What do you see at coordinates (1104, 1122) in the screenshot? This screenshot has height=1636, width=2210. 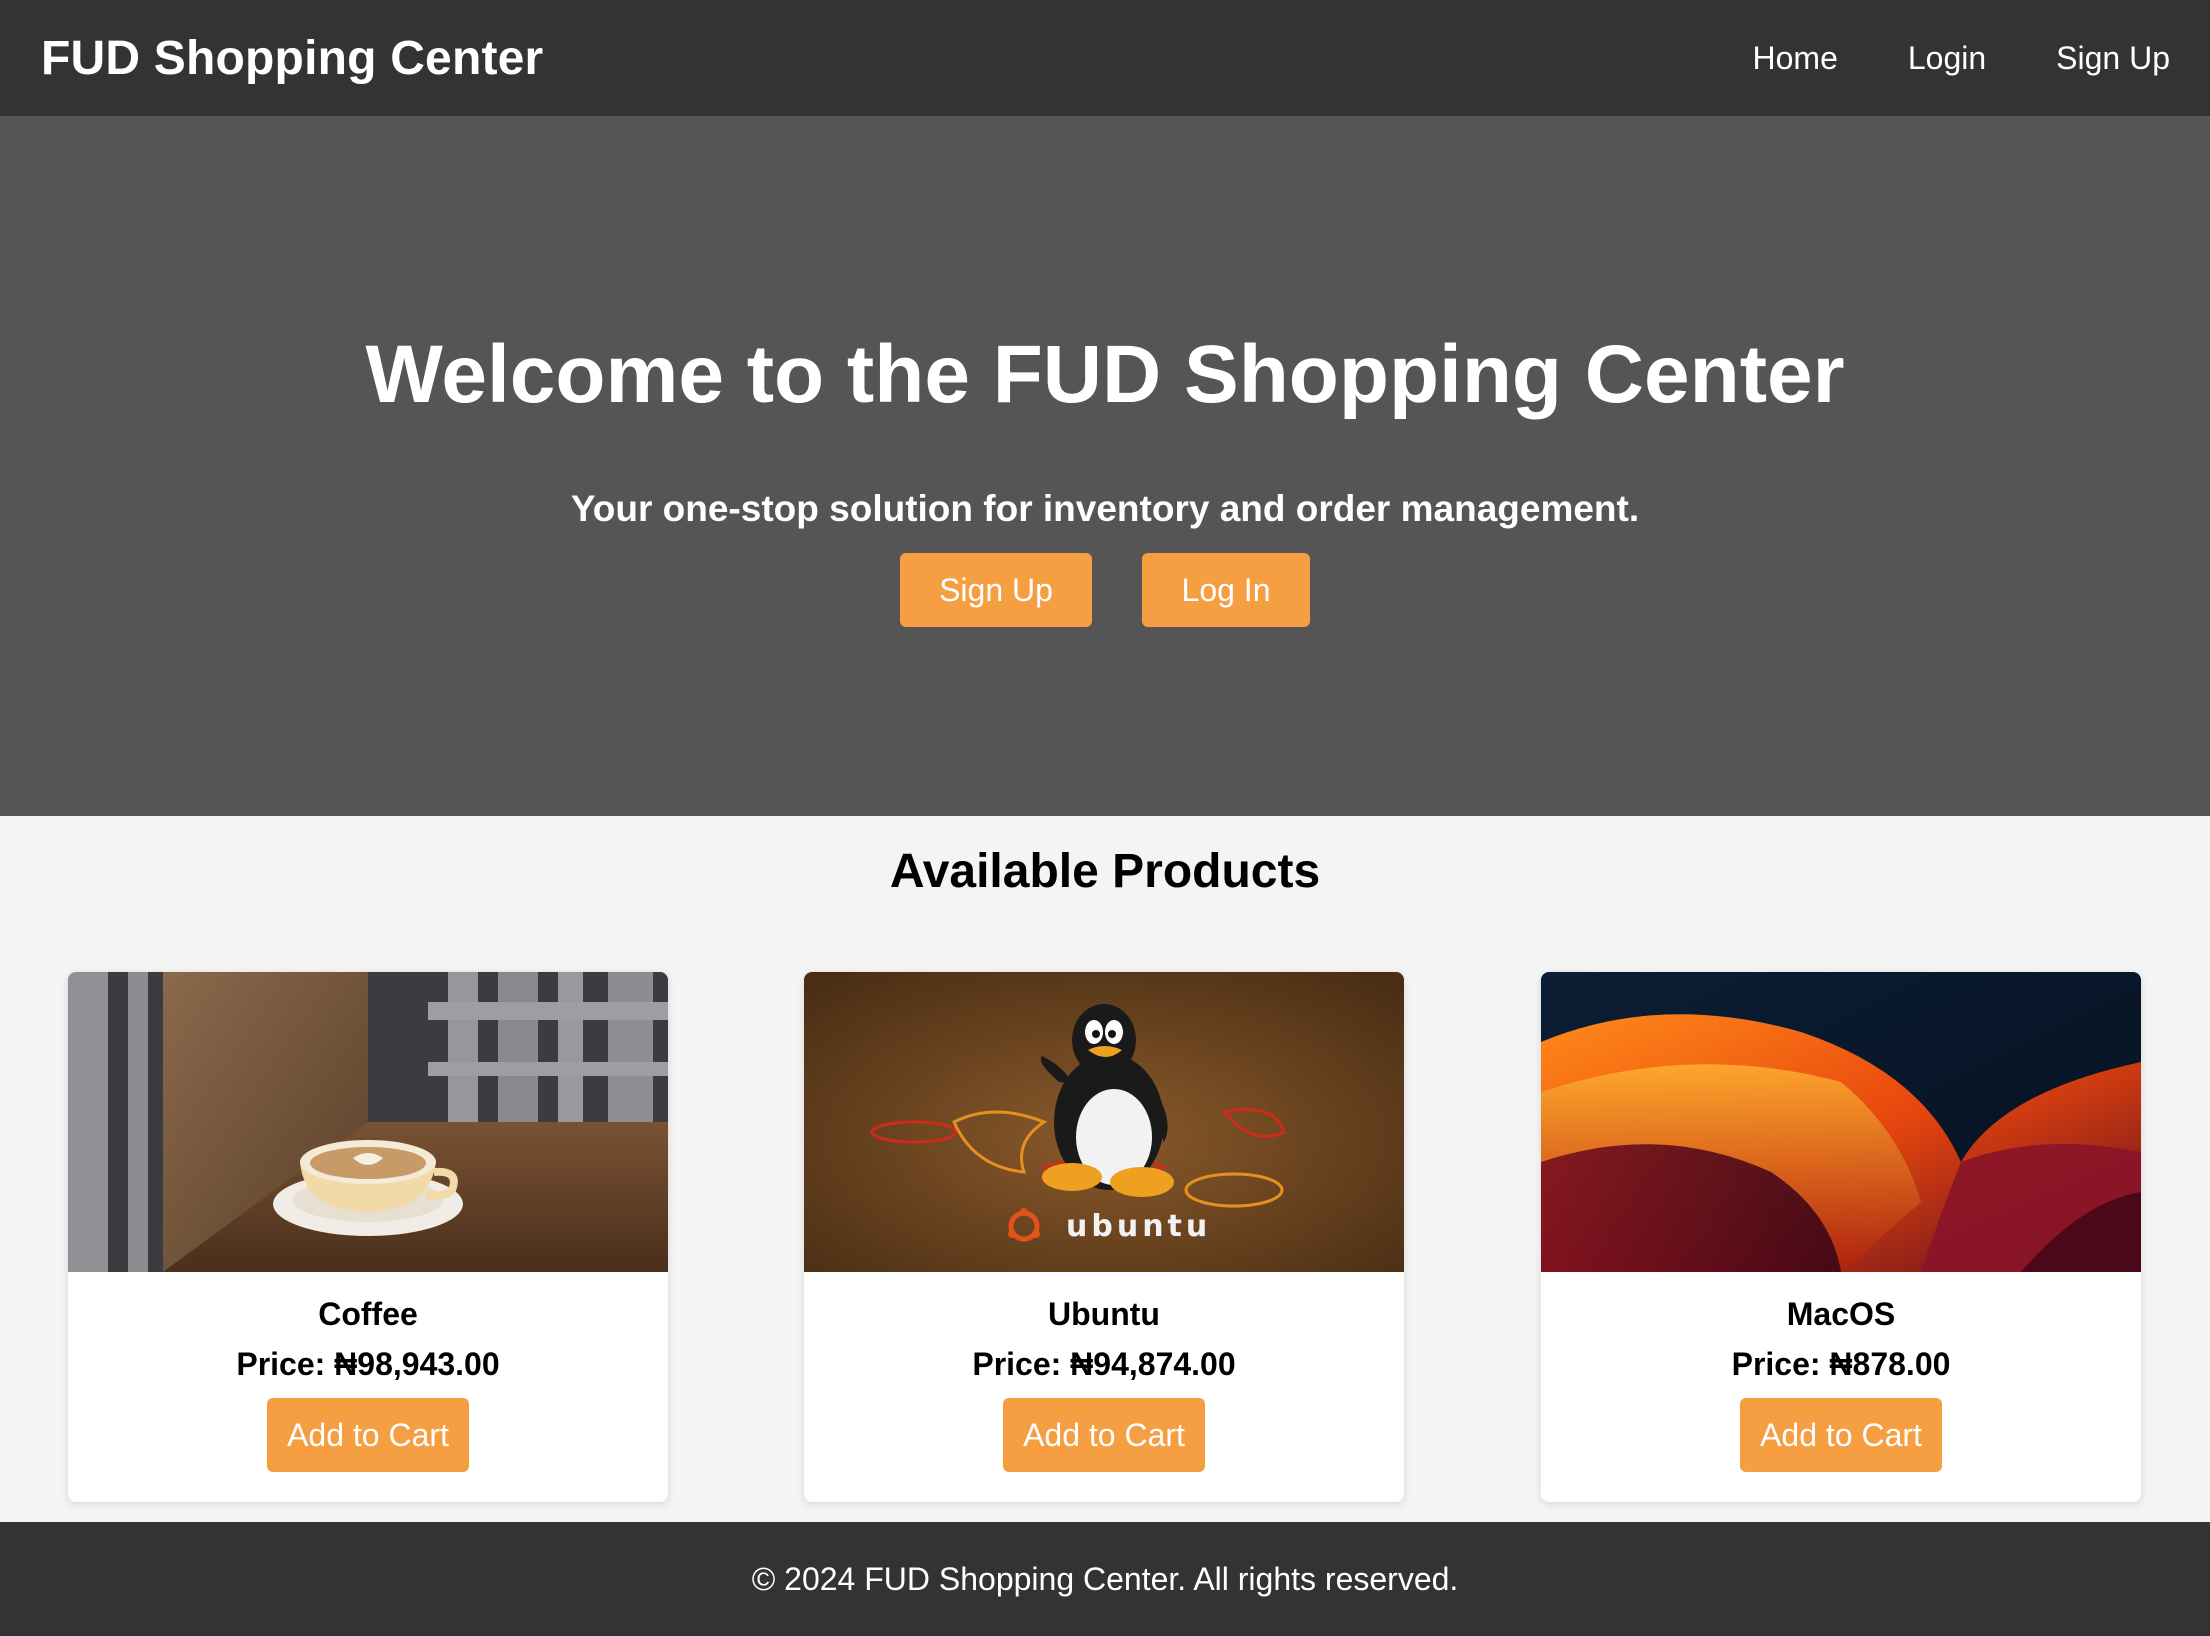 I see `ubuntu-tux-image: ubuntu` at bounding box center [1104, 1122].